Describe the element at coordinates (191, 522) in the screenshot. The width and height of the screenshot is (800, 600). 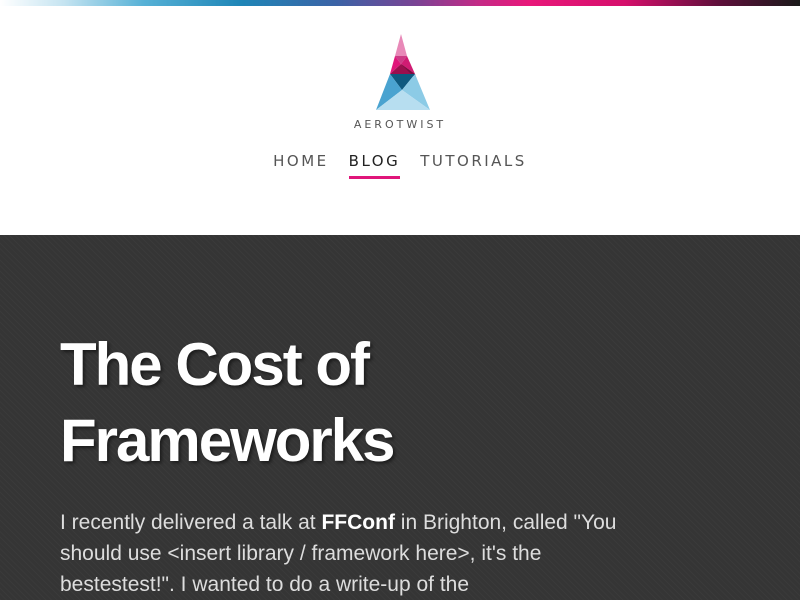
I see `intro-text-1: I recently delivered a talk at` at that location.